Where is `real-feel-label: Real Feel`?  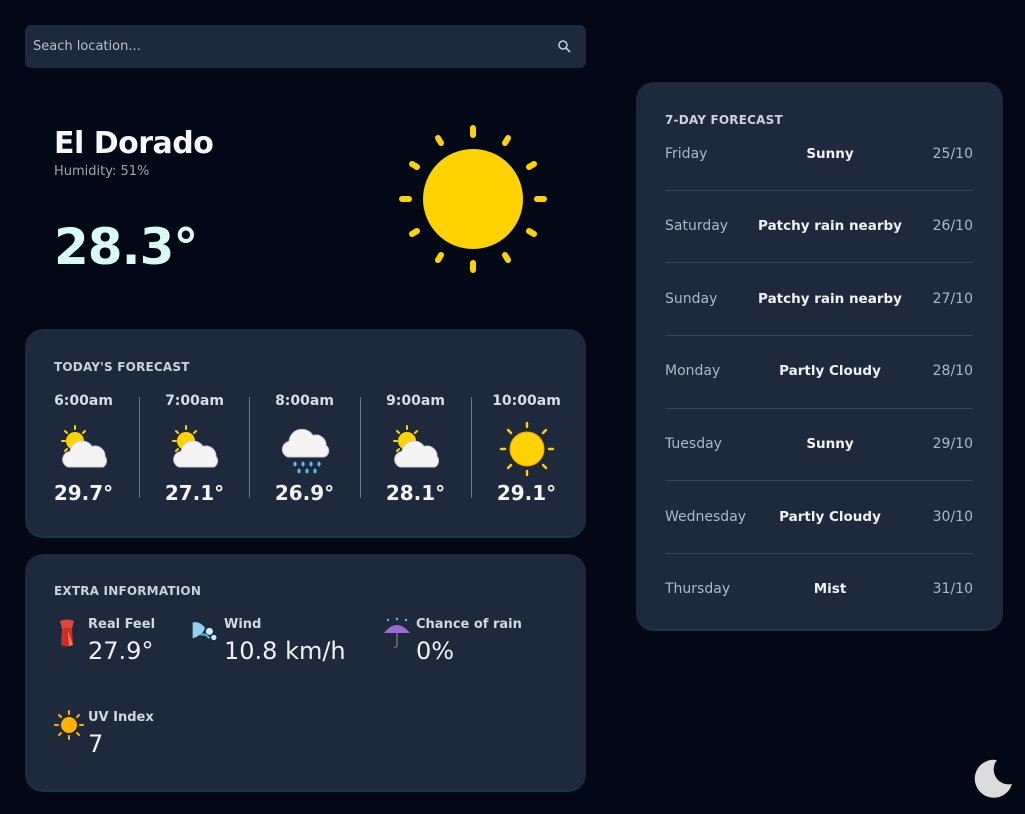
real-feel-label: Real Feel is located at coordinates (122, 624).